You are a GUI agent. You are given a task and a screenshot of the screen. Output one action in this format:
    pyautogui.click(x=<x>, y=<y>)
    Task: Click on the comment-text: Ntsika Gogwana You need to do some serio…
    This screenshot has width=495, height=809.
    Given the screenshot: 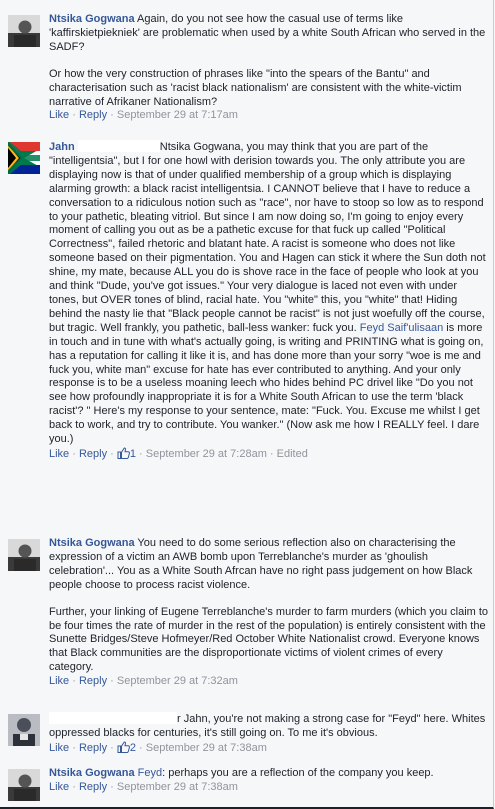 What is the action you would take?
    pyautogui.click(x=261, y=564)
    